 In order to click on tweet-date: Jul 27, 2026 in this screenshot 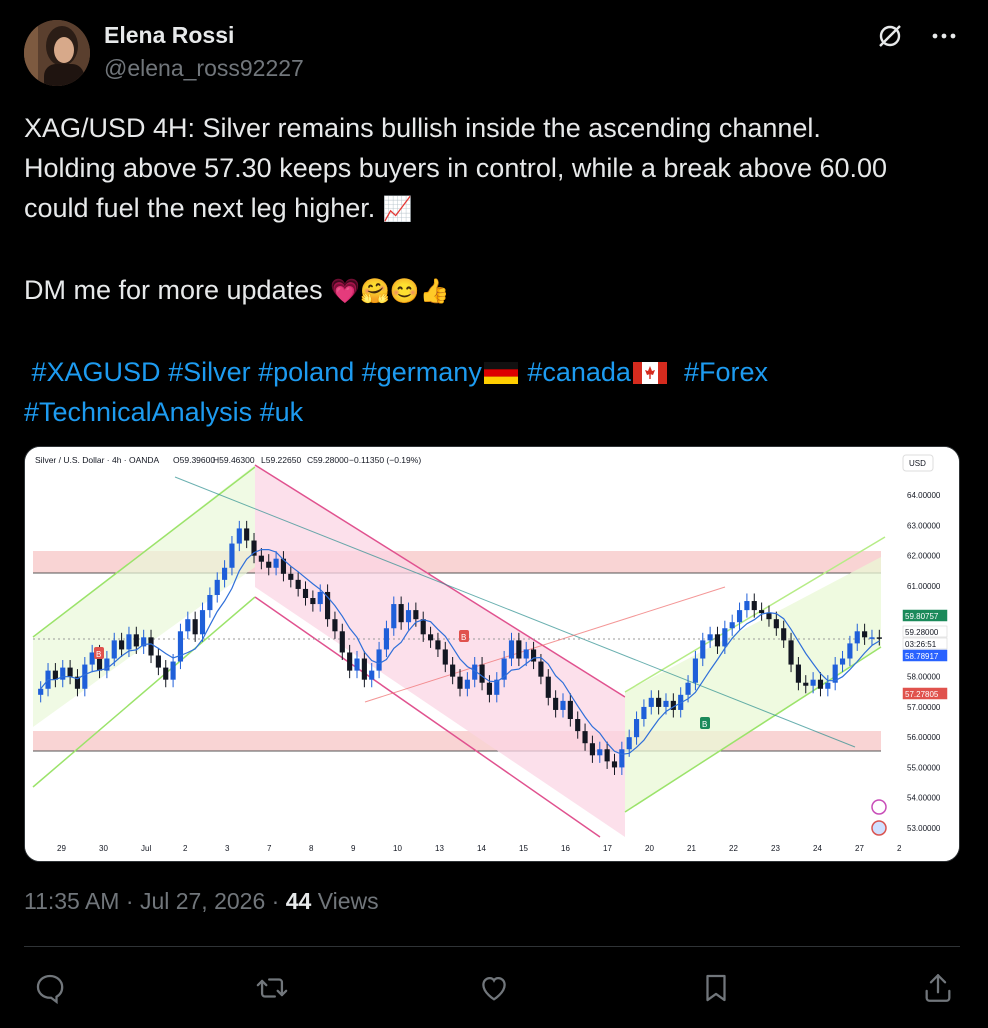, I will do `click(202, 901)`.